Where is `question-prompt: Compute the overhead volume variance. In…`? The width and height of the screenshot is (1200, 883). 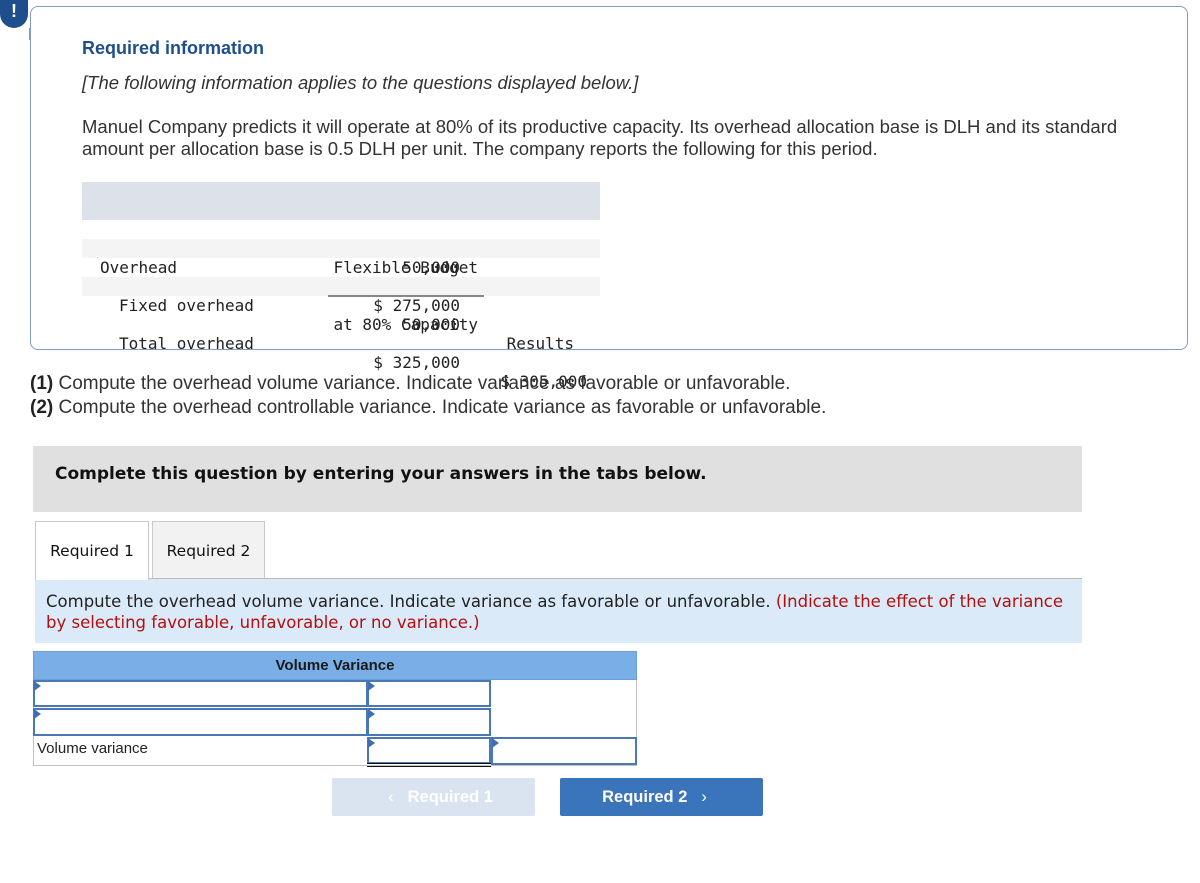
question-prompt: Compute the overhead volume variance. In… is located at coordinates (558, 611).